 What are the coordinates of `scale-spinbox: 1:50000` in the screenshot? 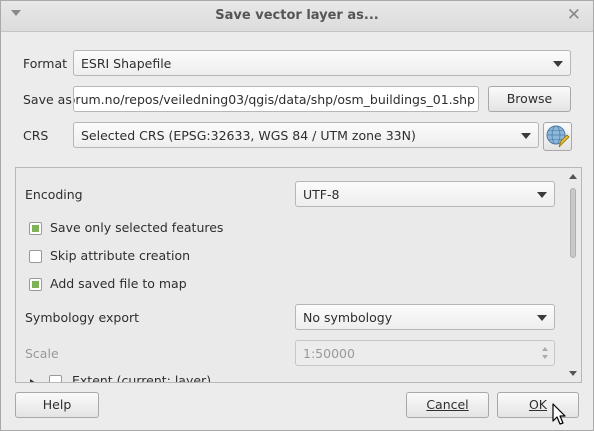 It's located at (425, 353).